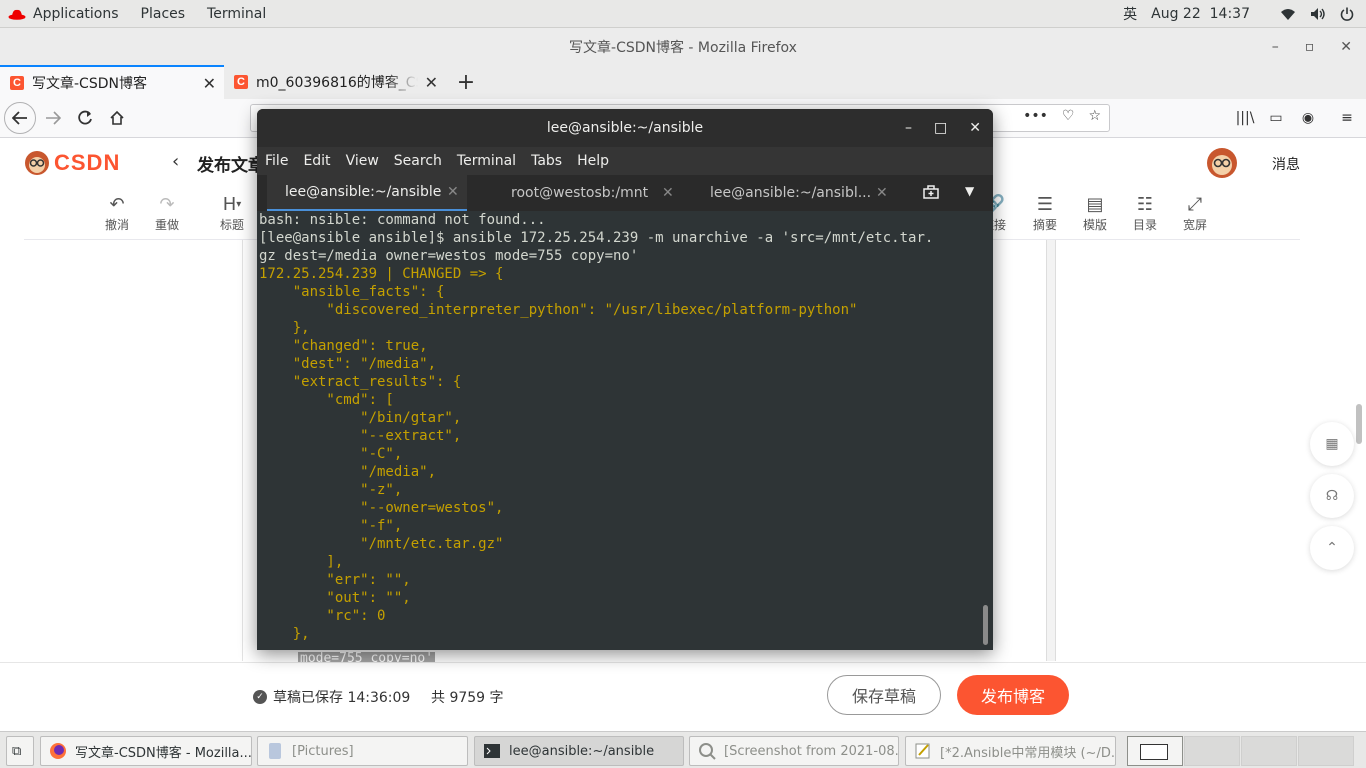 Image resolution: width=1366 pixels, height=768 pixels. Describe the element at coordinates (1145, 212) in the screenshot. I see `toc-button: ☷ 目录` at that location.